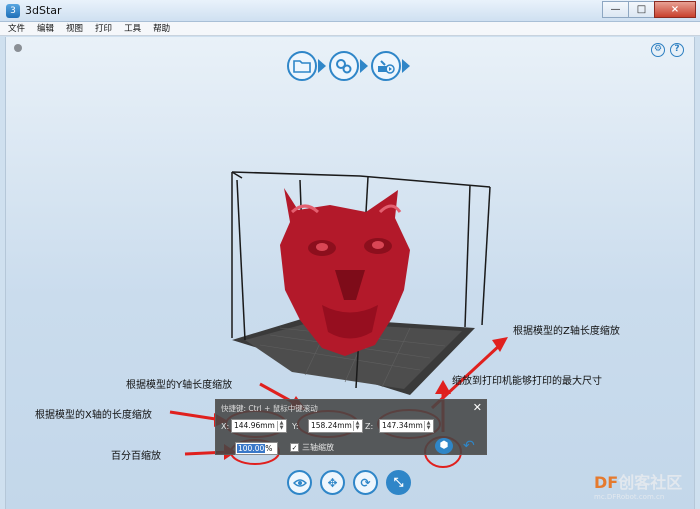  Describe the element at coordinates (650, 482) in the screenshot. I see `watermark-brand-rest: 创客社区` at that location.